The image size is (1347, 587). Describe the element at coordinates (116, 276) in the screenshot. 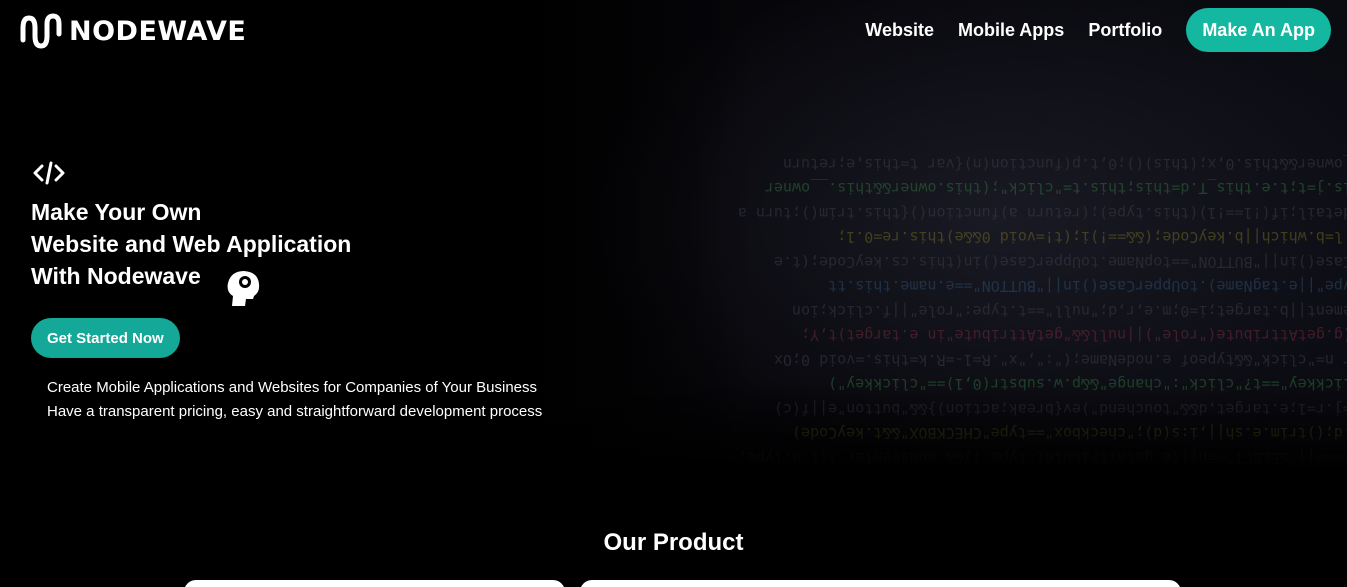

I see `hero-title-line-3: With Nodewave` at that location.